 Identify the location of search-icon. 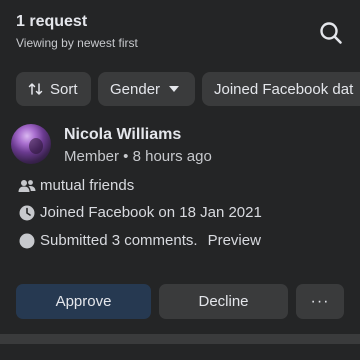
(331, 33).